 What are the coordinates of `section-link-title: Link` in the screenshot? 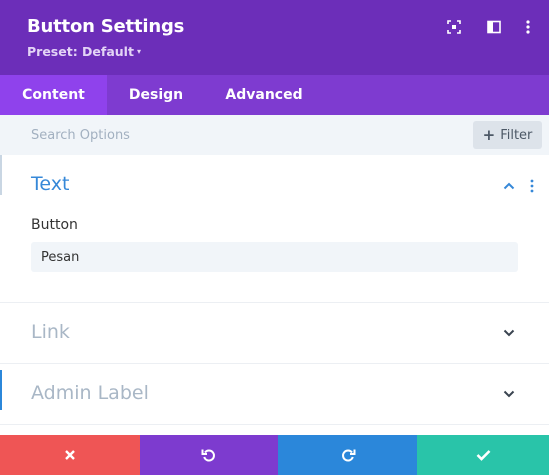 It's located at (50, 332).